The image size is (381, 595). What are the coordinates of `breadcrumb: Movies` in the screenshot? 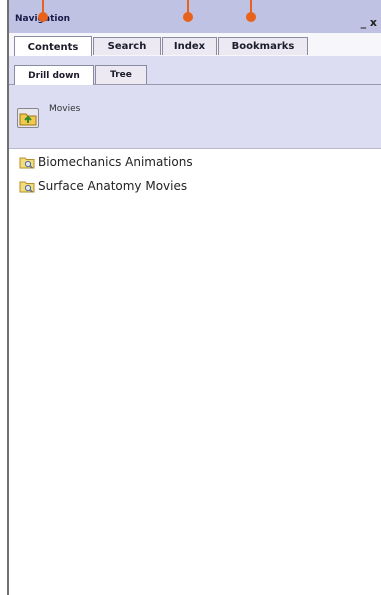 It's located at (65, 109).